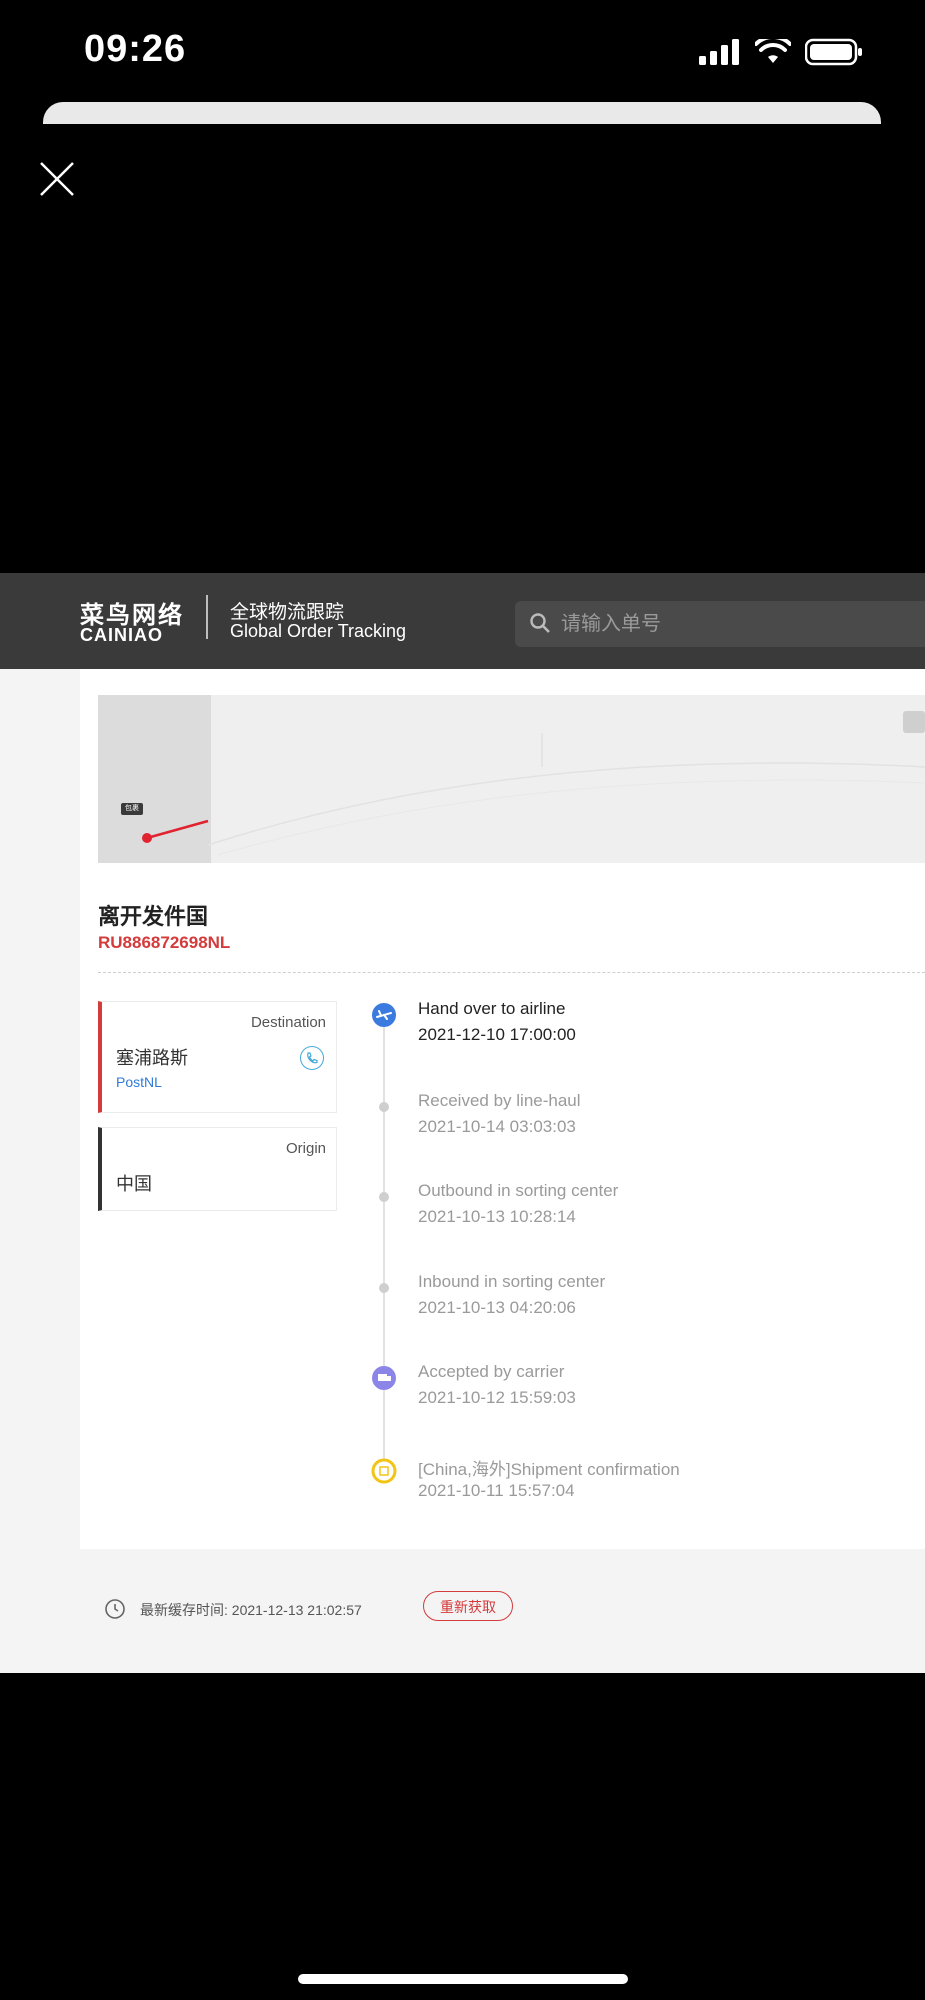 The image size is (925, 2000). Describe the element at coordinates (132, 809) in the screenshot. I see `map-marker-label: 包裹` at that location.